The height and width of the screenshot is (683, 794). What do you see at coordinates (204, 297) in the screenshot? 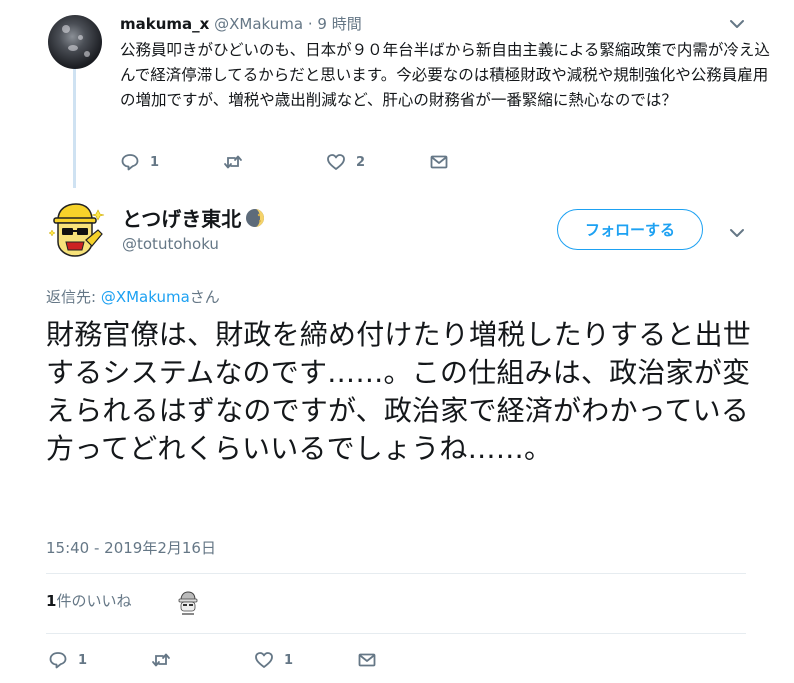
I see `replying-suffix: さん` at bounding box center [204, 297].